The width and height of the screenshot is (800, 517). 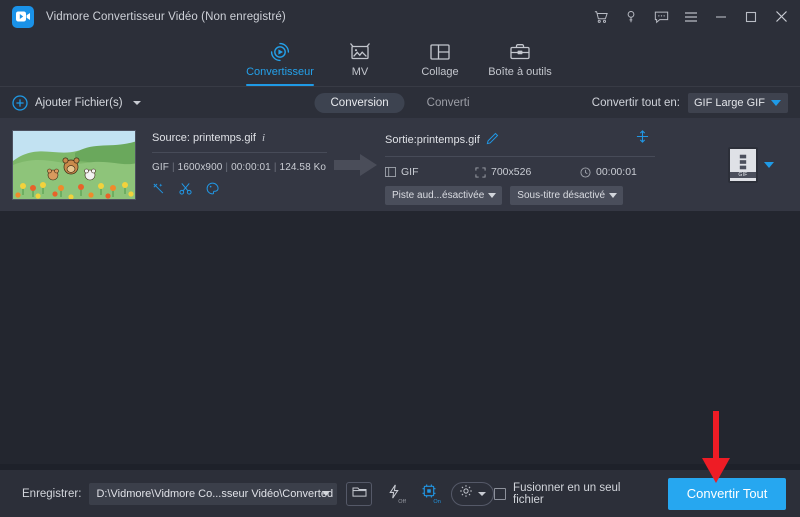 What do you see at coordinates (185, 188) in the screenshot?
I see `scissors-icon` at bounding box center [185, 188].